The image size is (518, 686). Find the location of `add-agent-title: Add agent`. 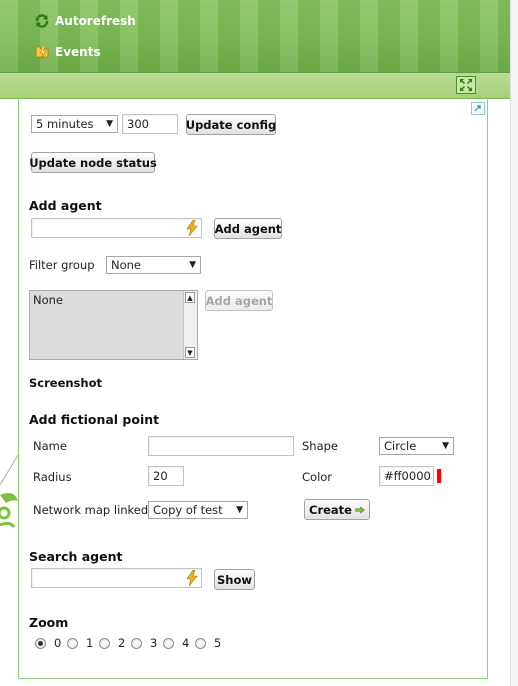

add-agent-title: Add agent is located at coordinates (65, 205).